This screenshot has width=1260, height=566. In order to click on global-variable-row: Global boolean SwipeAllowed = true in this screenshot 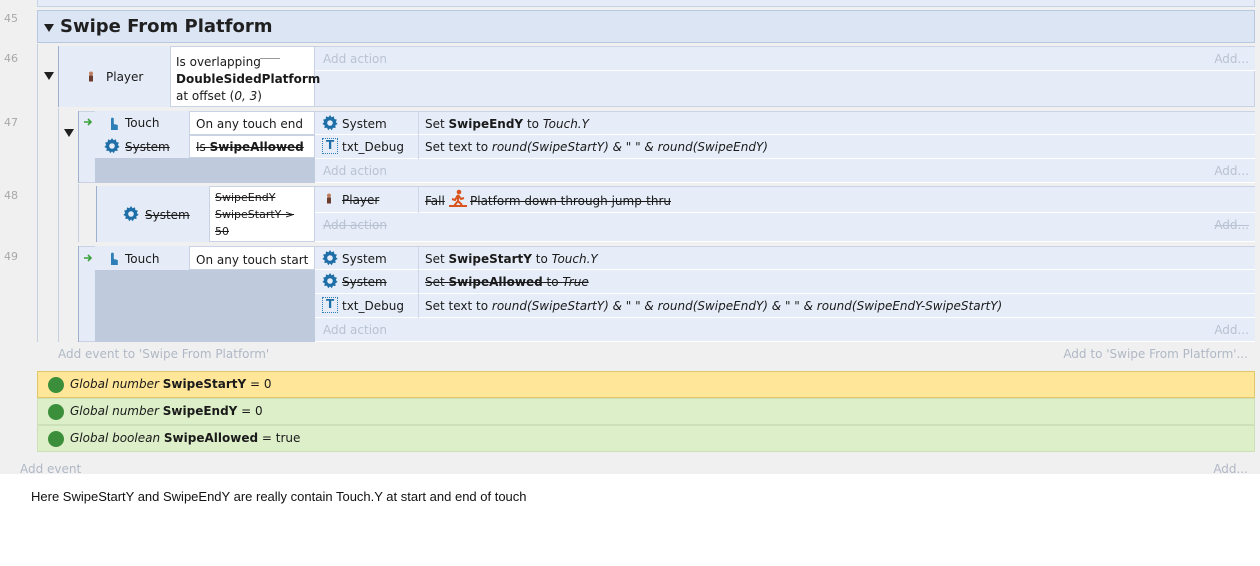, I will do `click(646, 438)`.